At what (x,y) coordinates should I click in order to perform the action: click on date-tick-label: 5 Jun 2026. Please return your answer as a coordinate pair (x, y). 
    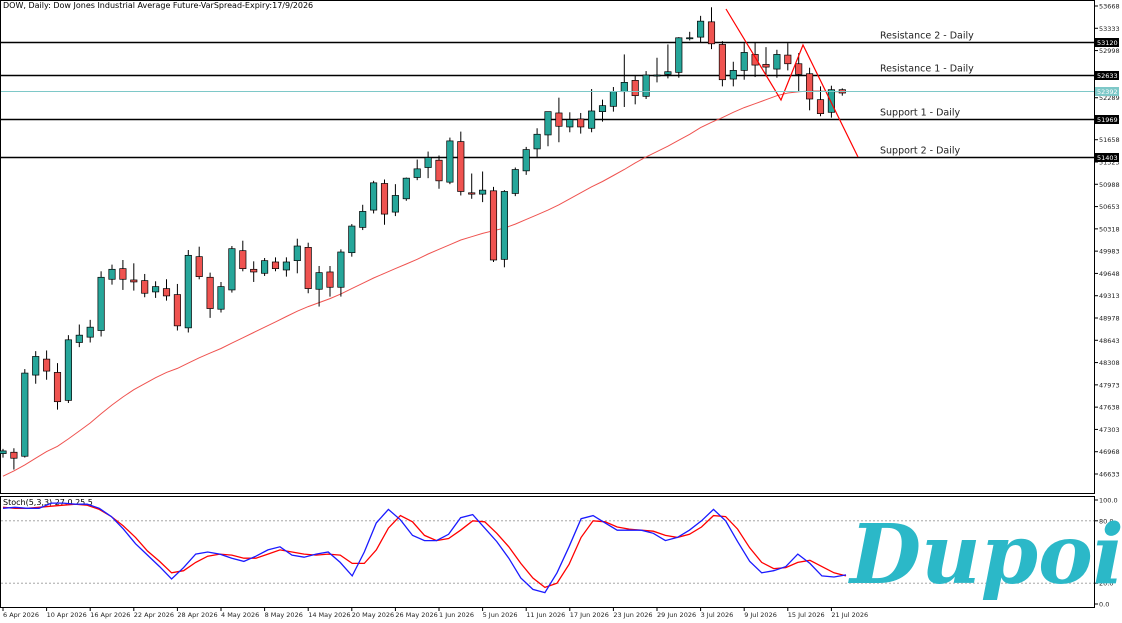
    Looking at the image, I should click on (500, 615).